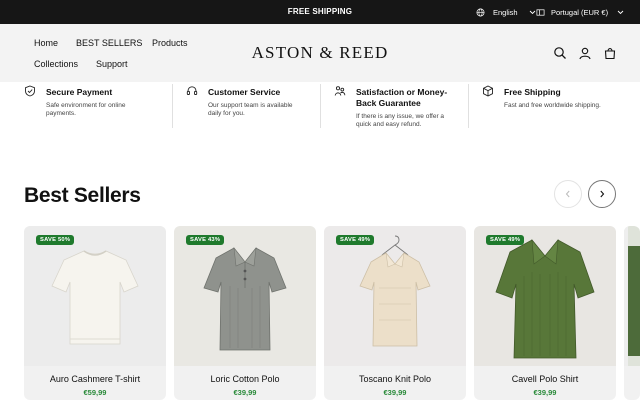  Describe the element at coordinates (545, 379) in the screenshot. I see `product-name: Cavell Polo Shirt` at that location.